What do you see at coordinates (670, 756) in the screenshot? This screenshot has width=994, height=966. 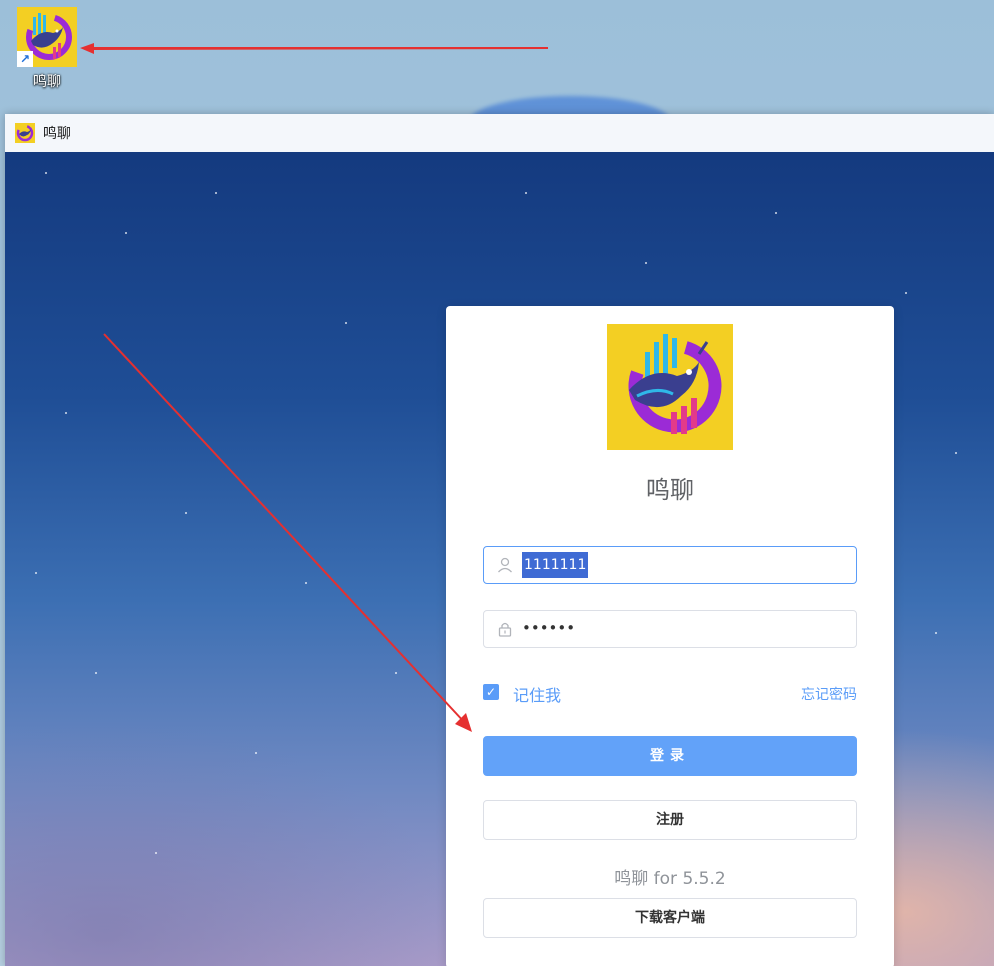 I see `login-button: 登录` at bounding box center [670, 756].